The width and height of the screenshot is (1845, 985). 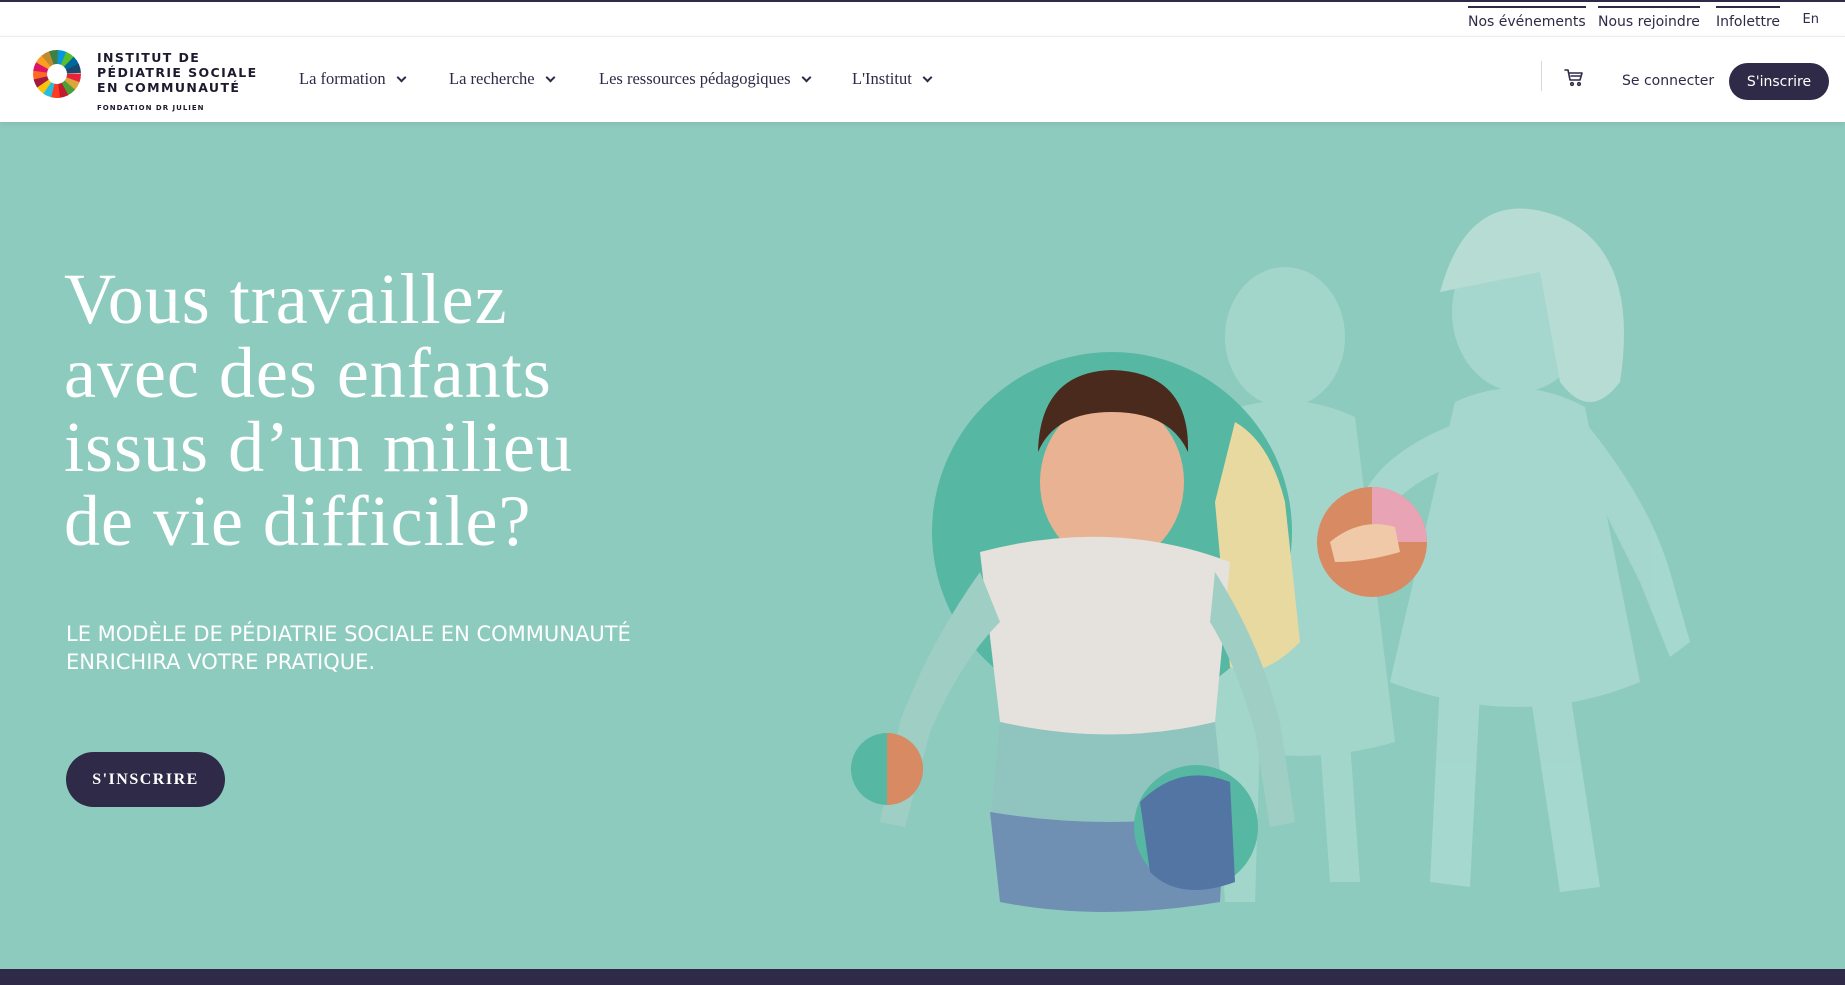 I want to click on hero-heading-line-1: Vous travaillez, so click(x=286, y=299).